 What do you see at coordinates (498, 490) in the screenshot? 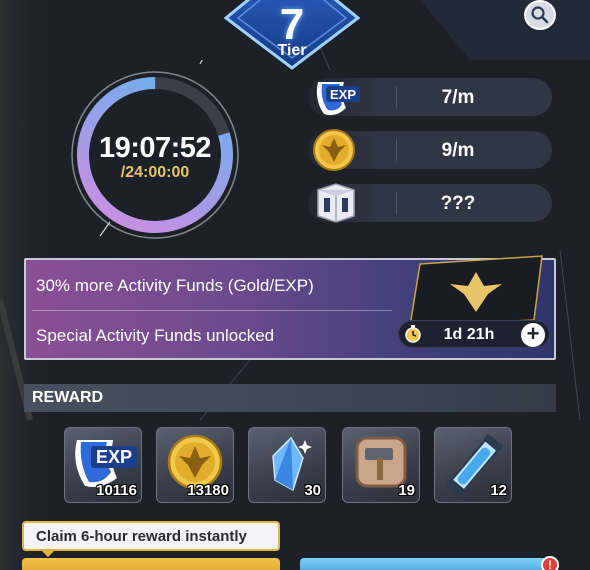
I see `reward-count-tube: 12` at bounding box center [498, 490].